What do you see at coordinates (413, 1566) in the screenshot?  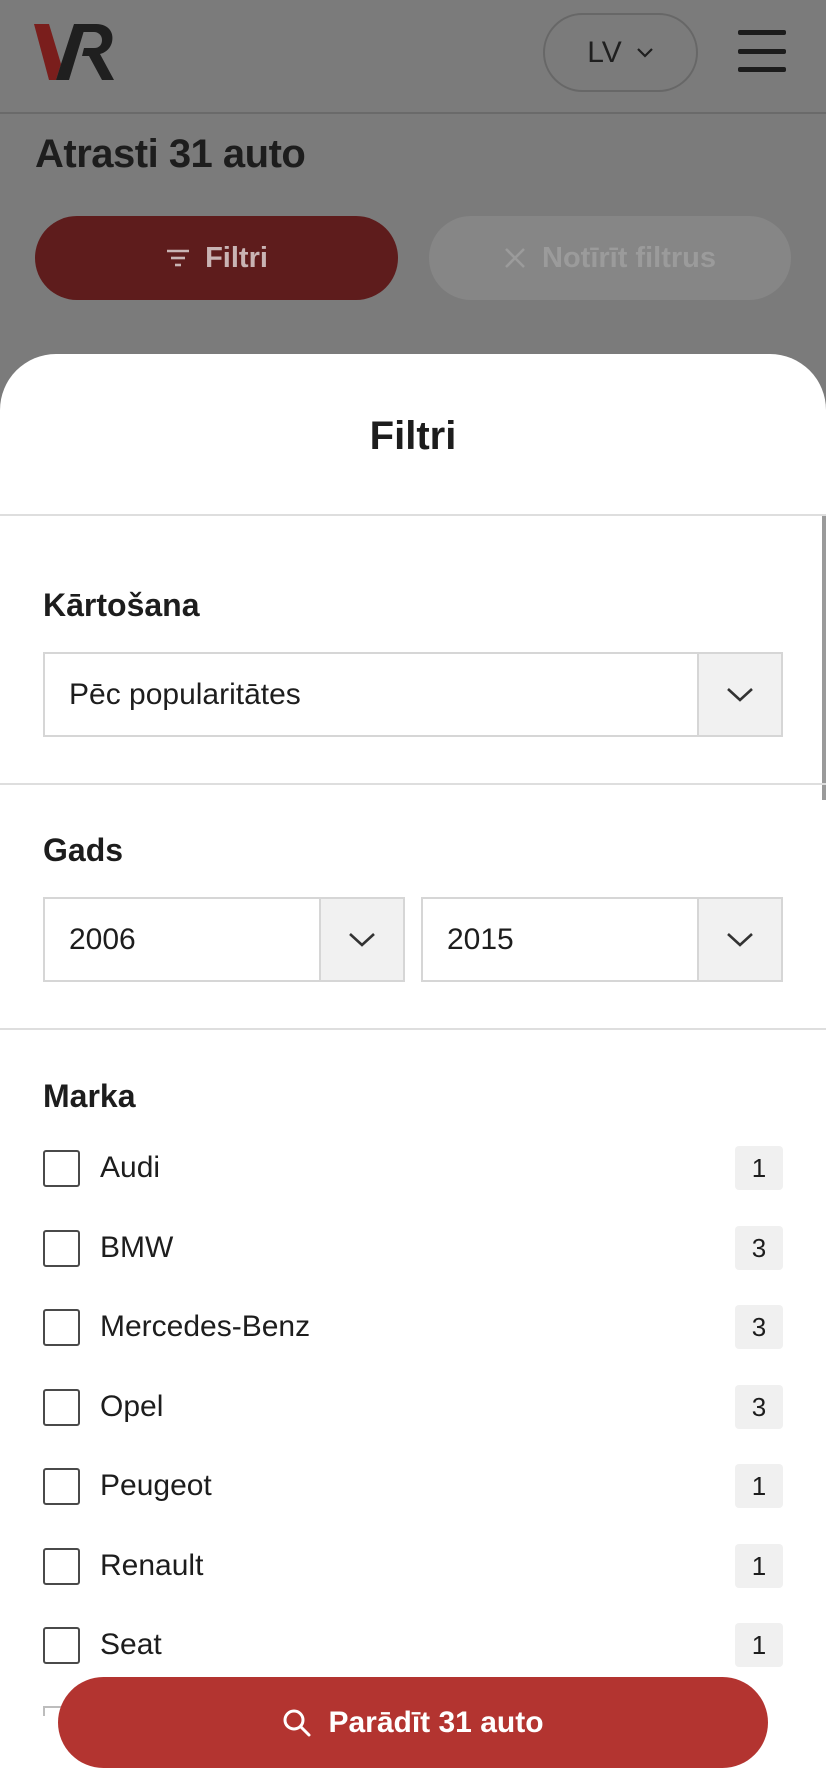 I see `brand-item-renault: Renault 1` at bounding box center [413, 1566].